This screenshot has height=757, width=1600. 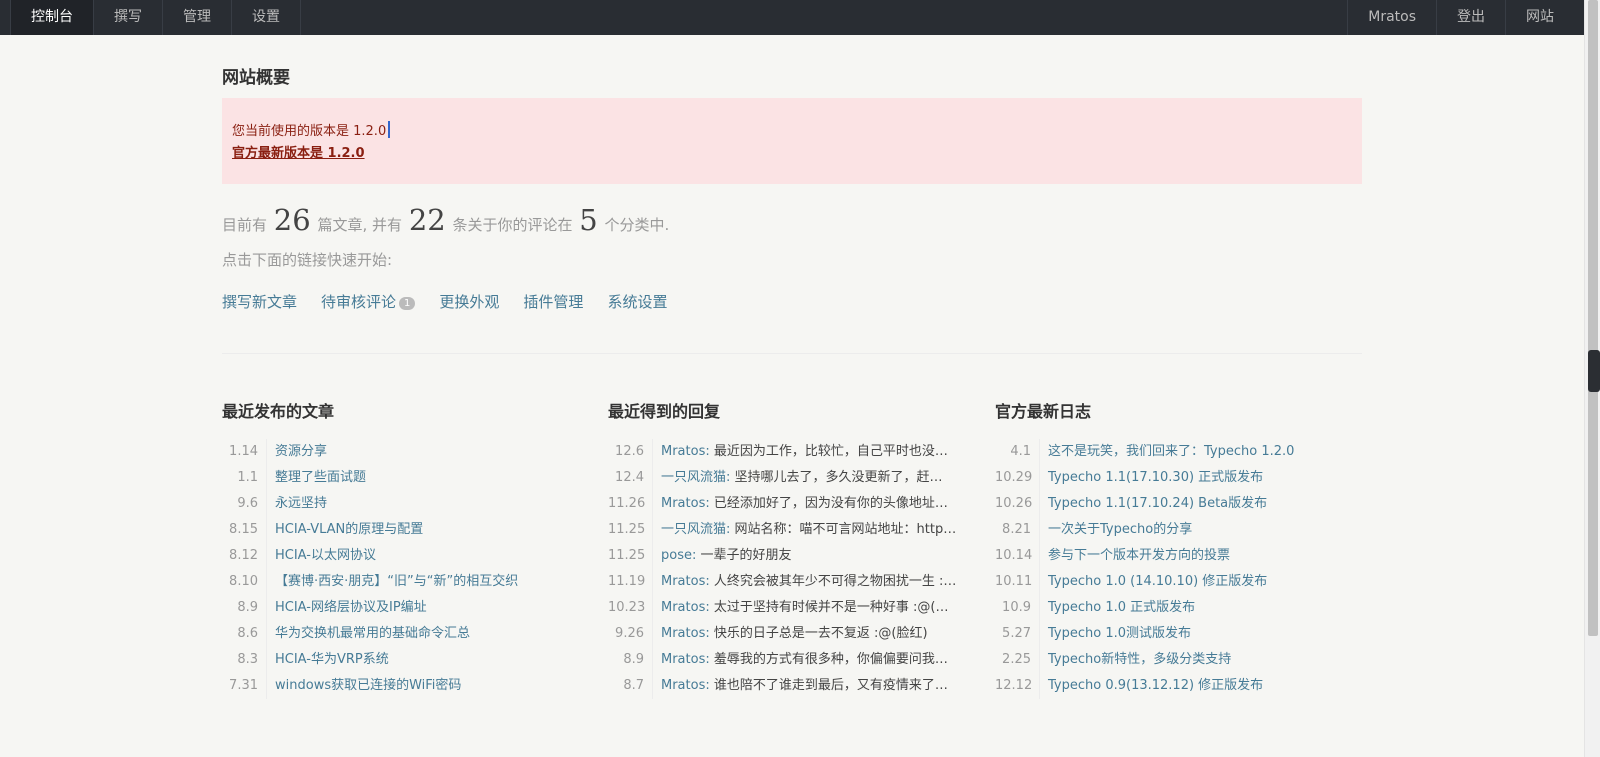 I want to click on comment-count: 22, so click(x=427, y=220).